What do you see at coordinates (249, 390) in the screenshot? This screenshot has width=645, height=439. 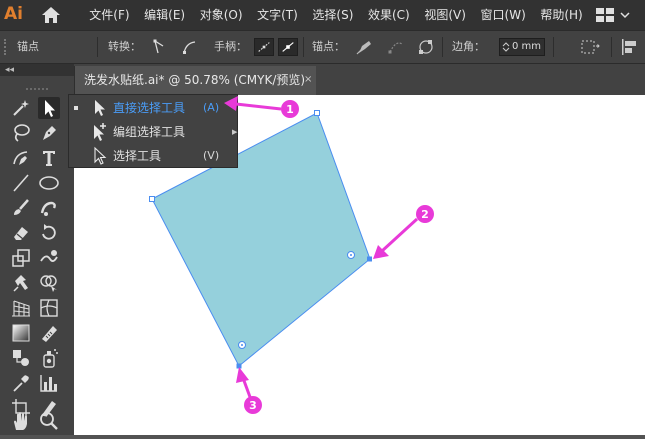 I see `callout-3: 3` at bounding box center [249, 390].